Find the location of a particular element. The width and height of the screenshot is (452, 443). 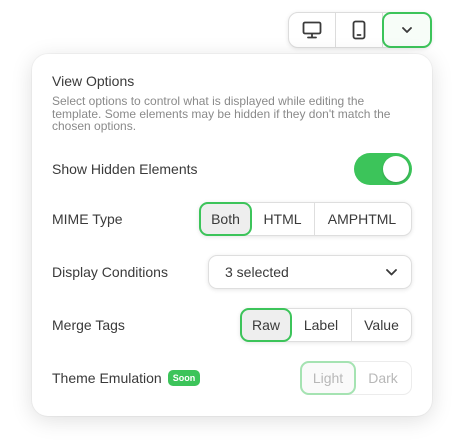

theme-emulation-segmented: Light Dark is located at coordinates (356, 378).